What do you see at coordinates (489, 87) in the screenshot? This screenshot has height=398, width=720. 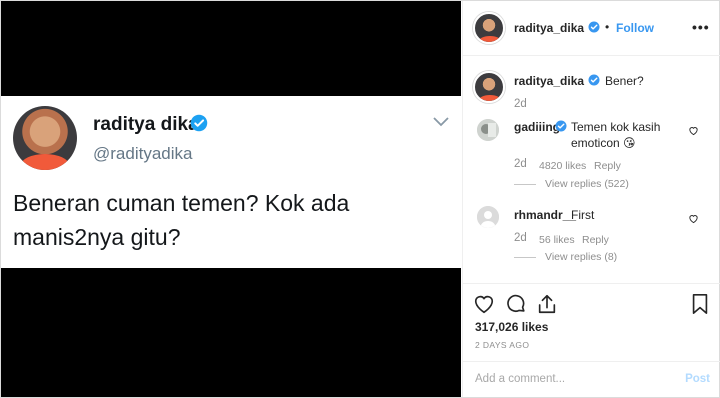 I see `caption-avatar` at bounding box center [489, 87].